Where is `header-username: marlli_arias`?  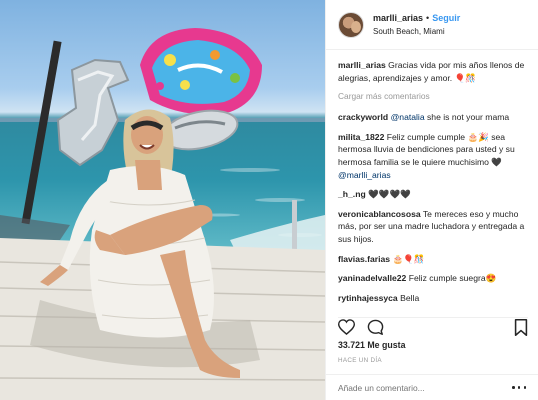 header-username: marlli_arias is located at coordinates (398, 18).